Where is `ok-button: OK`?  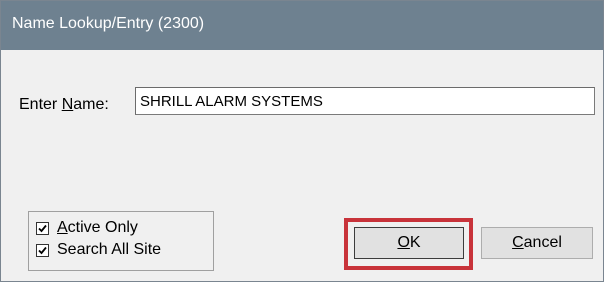
ok-button: OK is located at coordinates (409, 243).